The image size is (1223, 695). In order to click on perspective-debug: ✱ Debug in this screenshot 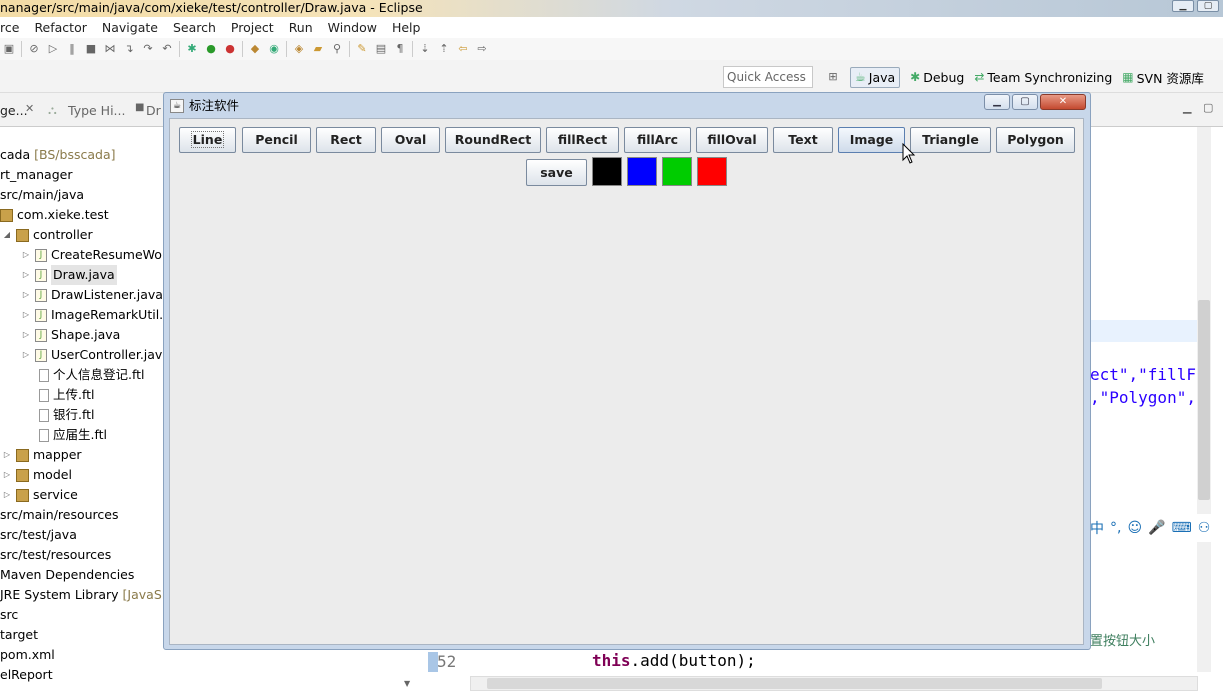, I will do `click(937, 77)`.